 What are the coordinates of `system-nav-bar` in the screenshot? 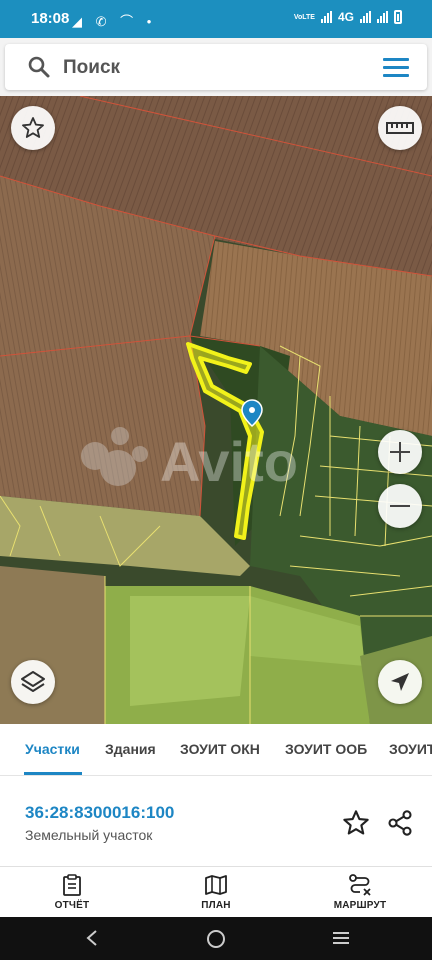 It's located at (216, 938).